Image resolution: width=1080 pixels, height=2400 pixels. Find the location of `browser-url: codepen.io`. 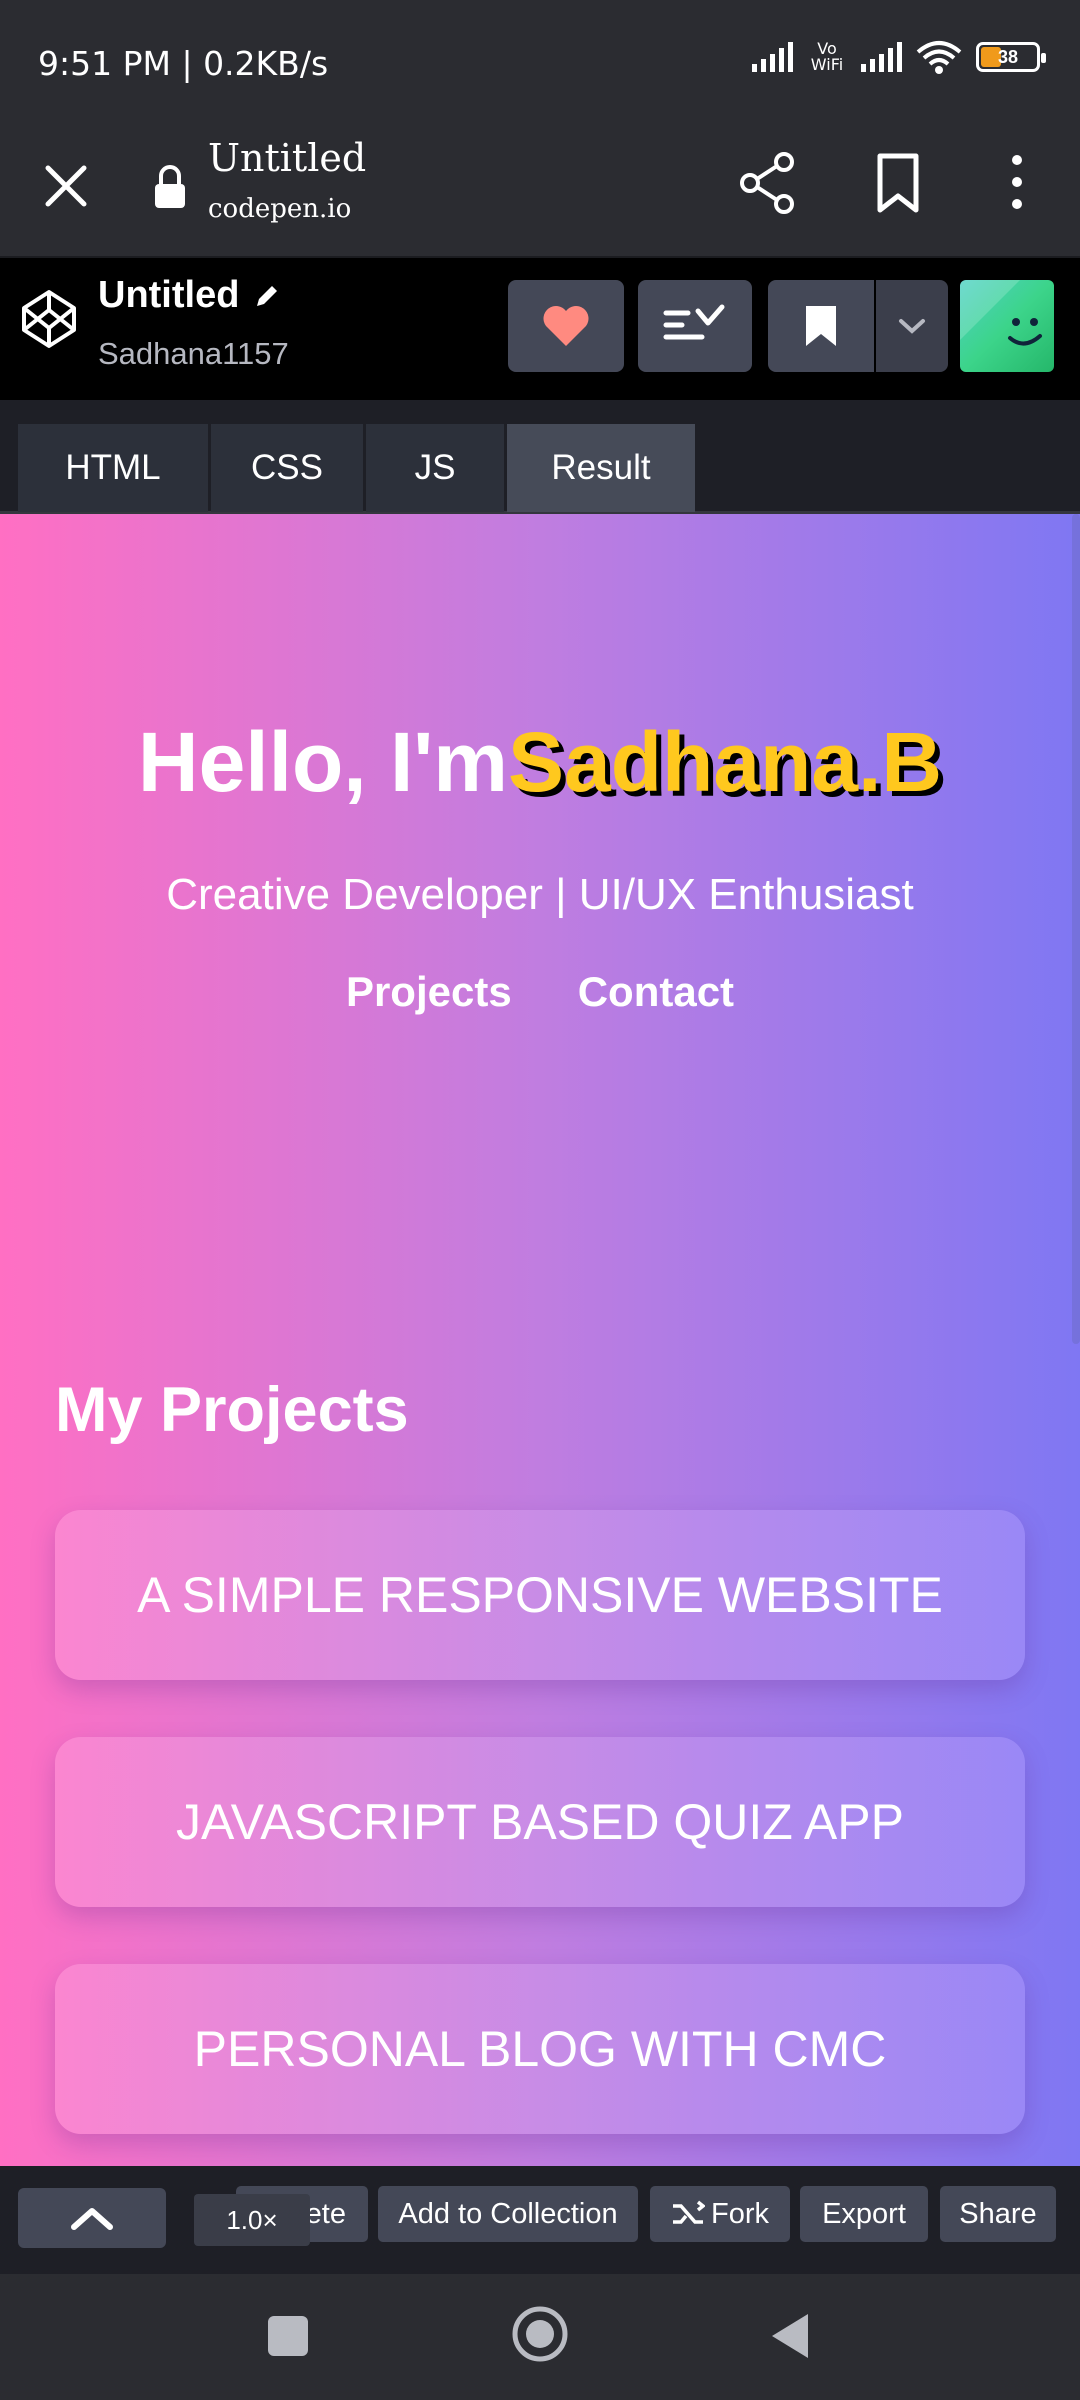

browser-url: codepen.io is located at coordinates (279, 209).